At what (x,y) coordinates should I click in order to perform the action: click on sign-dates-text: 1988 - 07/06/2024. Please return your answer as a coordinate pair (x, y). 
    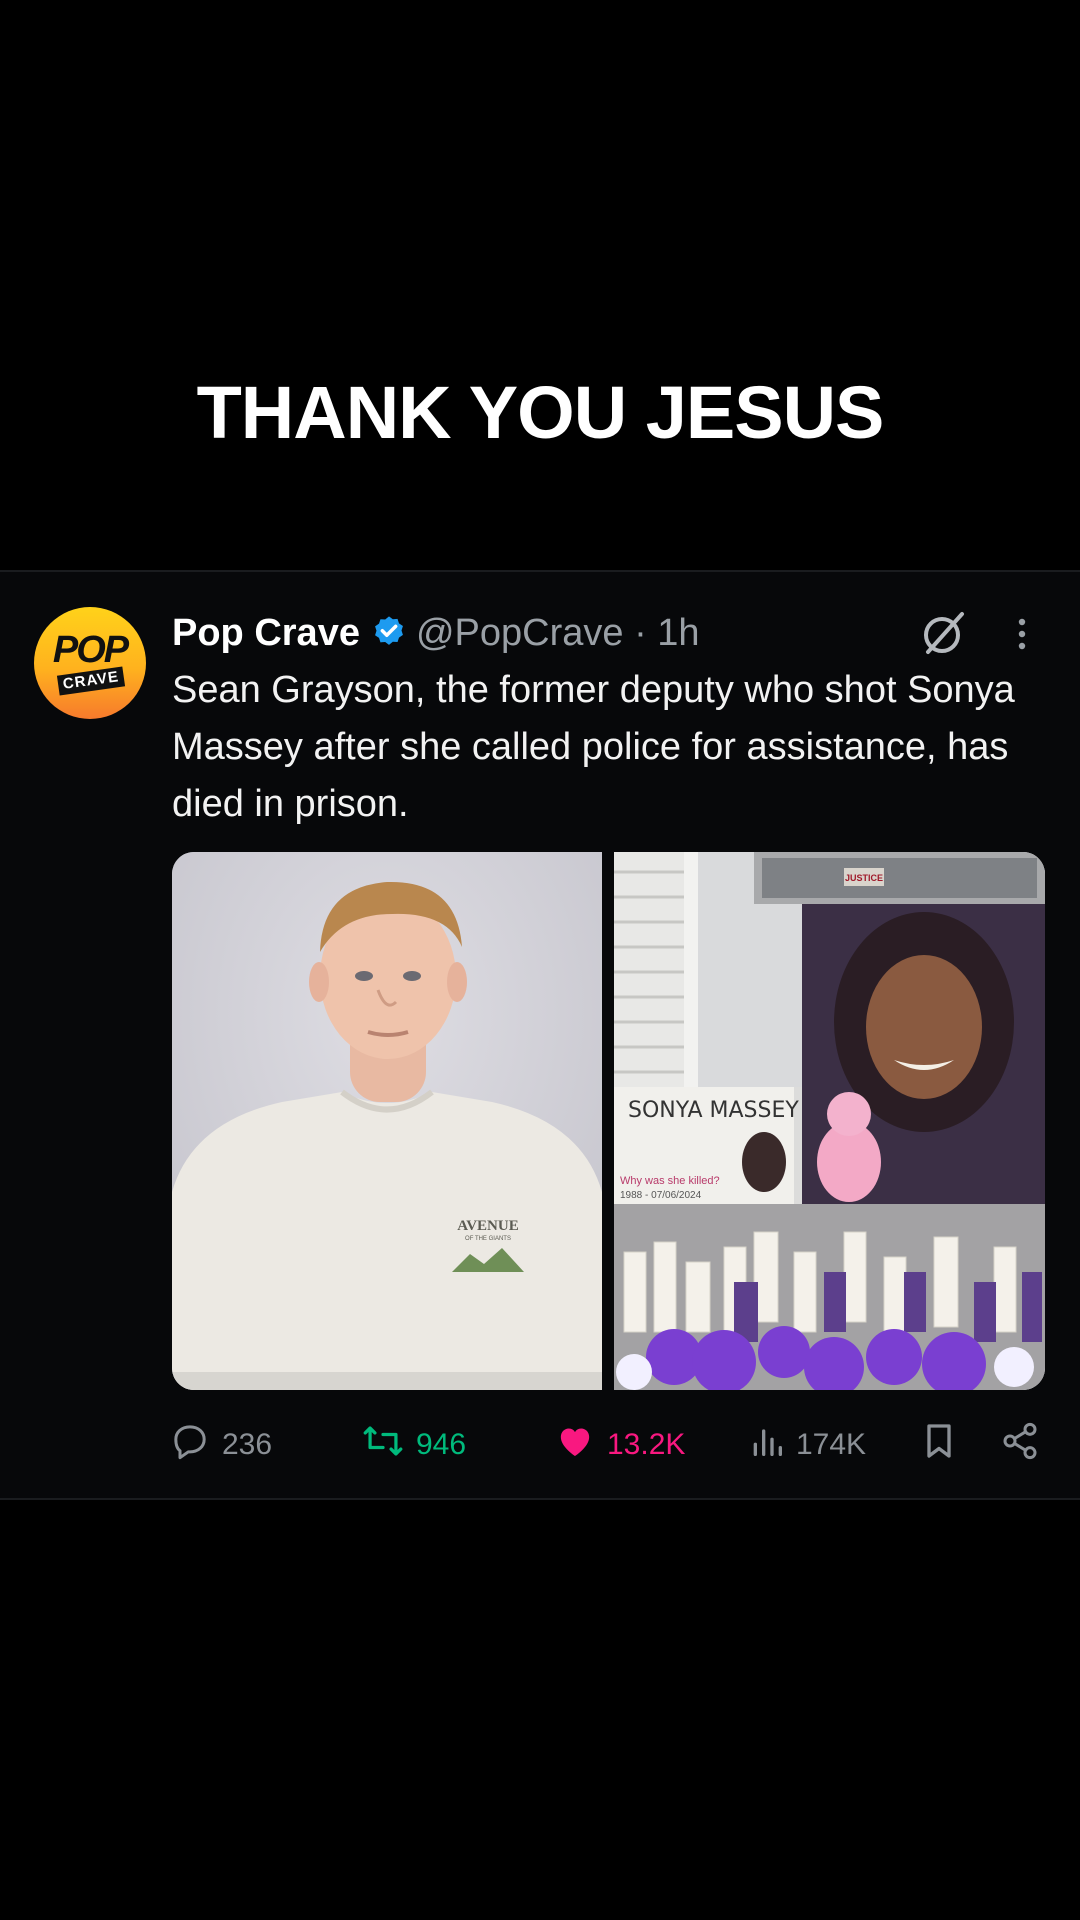
    Looking at the image, I should click on (661, 1195).